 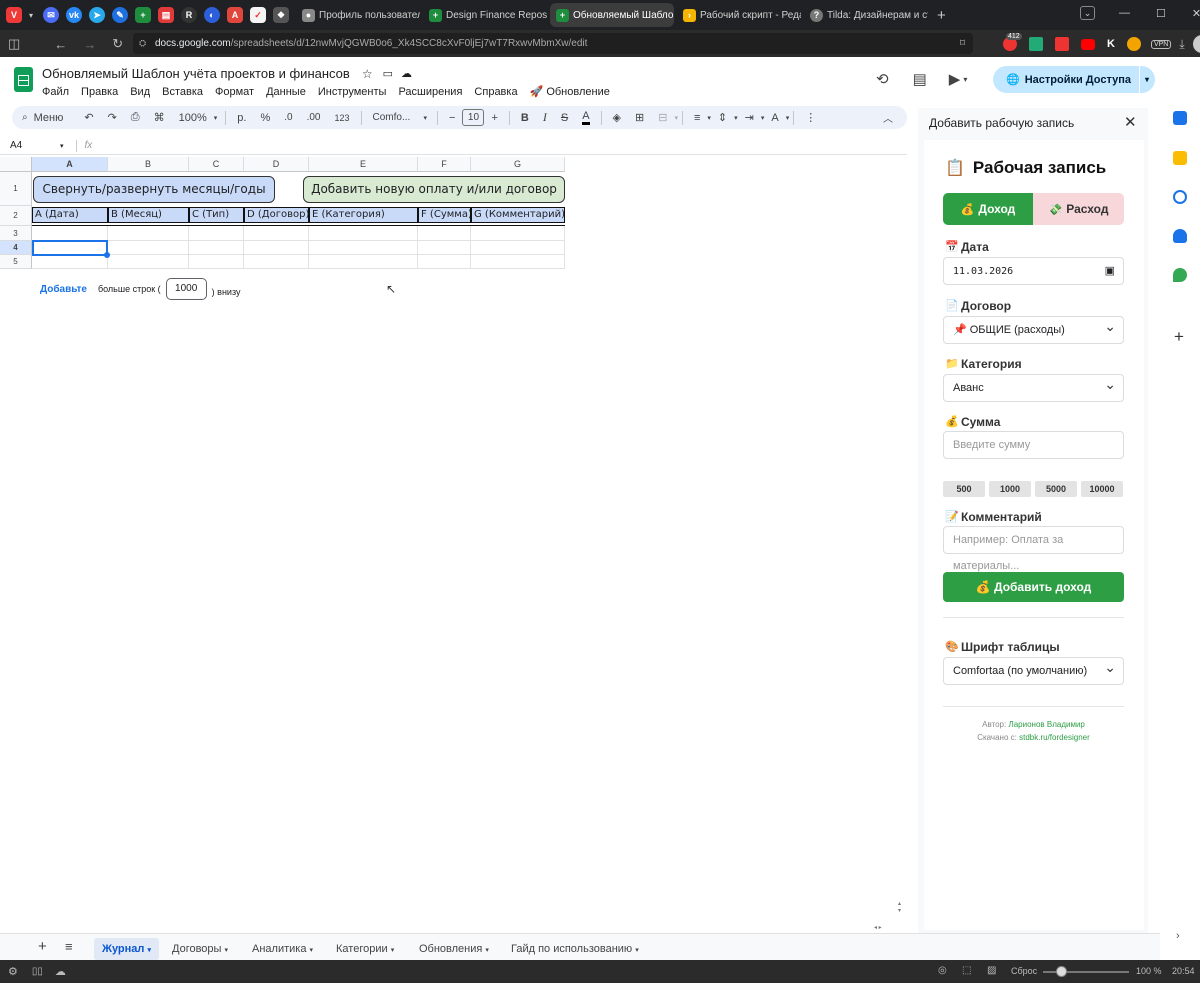 I want to click on more-formats-button: 123, so click(x=341, y=118).